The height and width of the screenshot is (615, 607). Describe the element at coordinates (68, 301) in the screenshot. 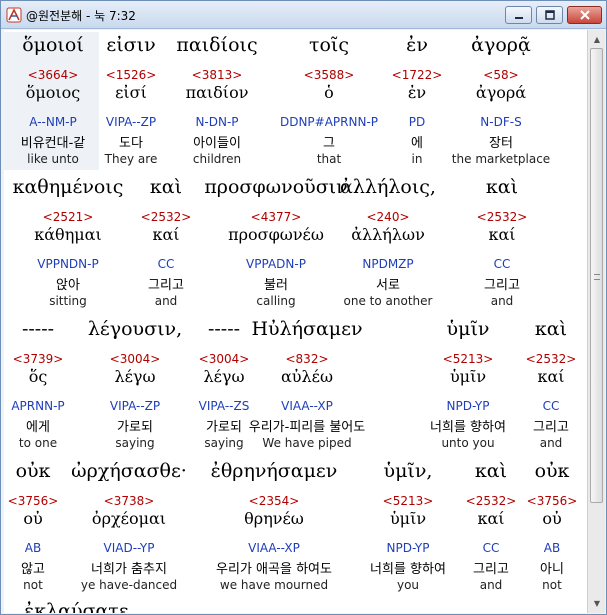

I see `english-gloss: sitting` at that location.